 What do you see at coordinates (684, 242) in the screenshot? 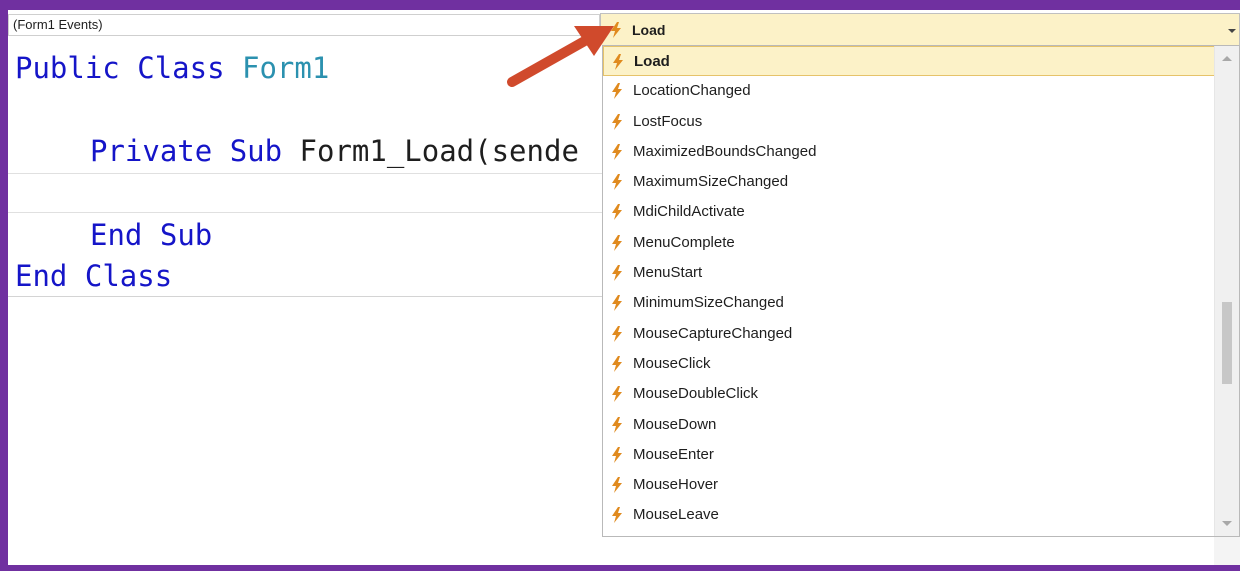
I see `event-item-label: MenuComplete` at bounding box center [684, 242].